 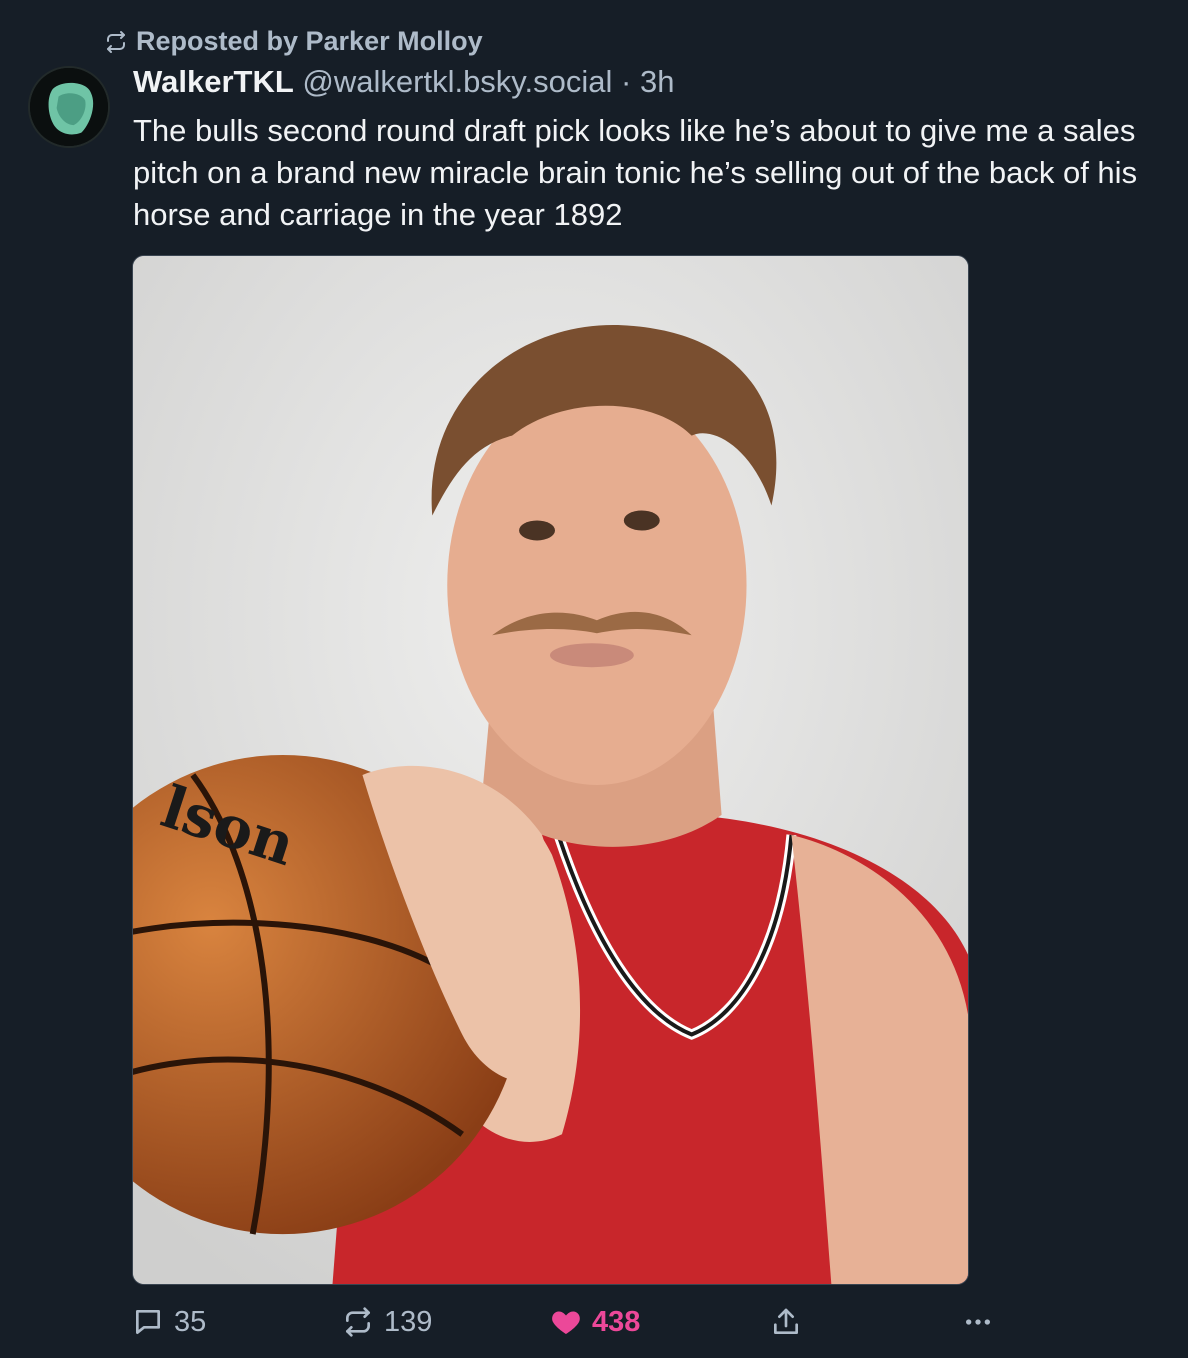 I want to click on repost-button: 139, so click(x=387, y=1322).